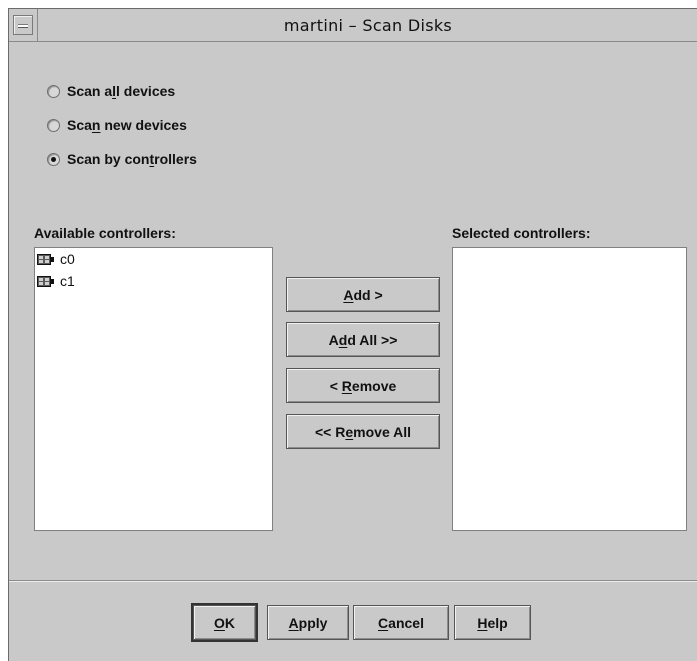 The height and width of the screenshot is (661, 697). I want to click on footer-separator, so click(353, 581).